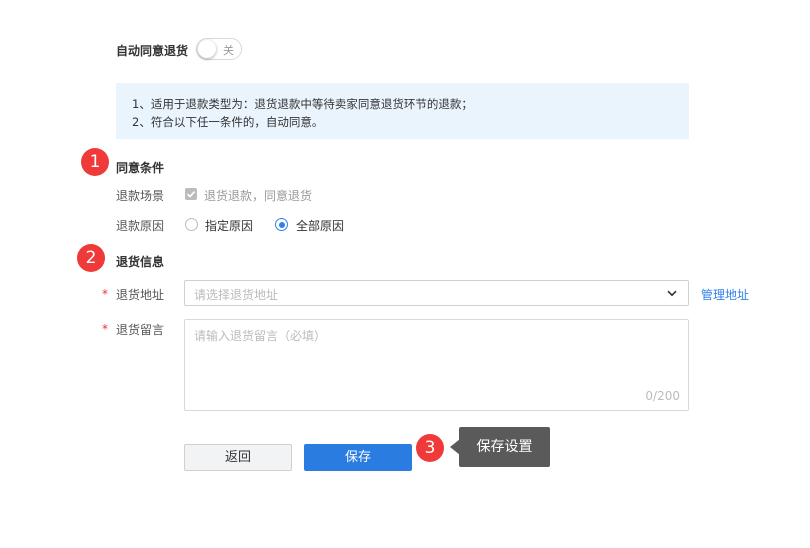 The width and height of the screenshot is (810, 548). What do you see at coordinates (140, 262) in the screenshot?
I see `section-title-return-info: 退货信息` at bounding box center [140, 262].